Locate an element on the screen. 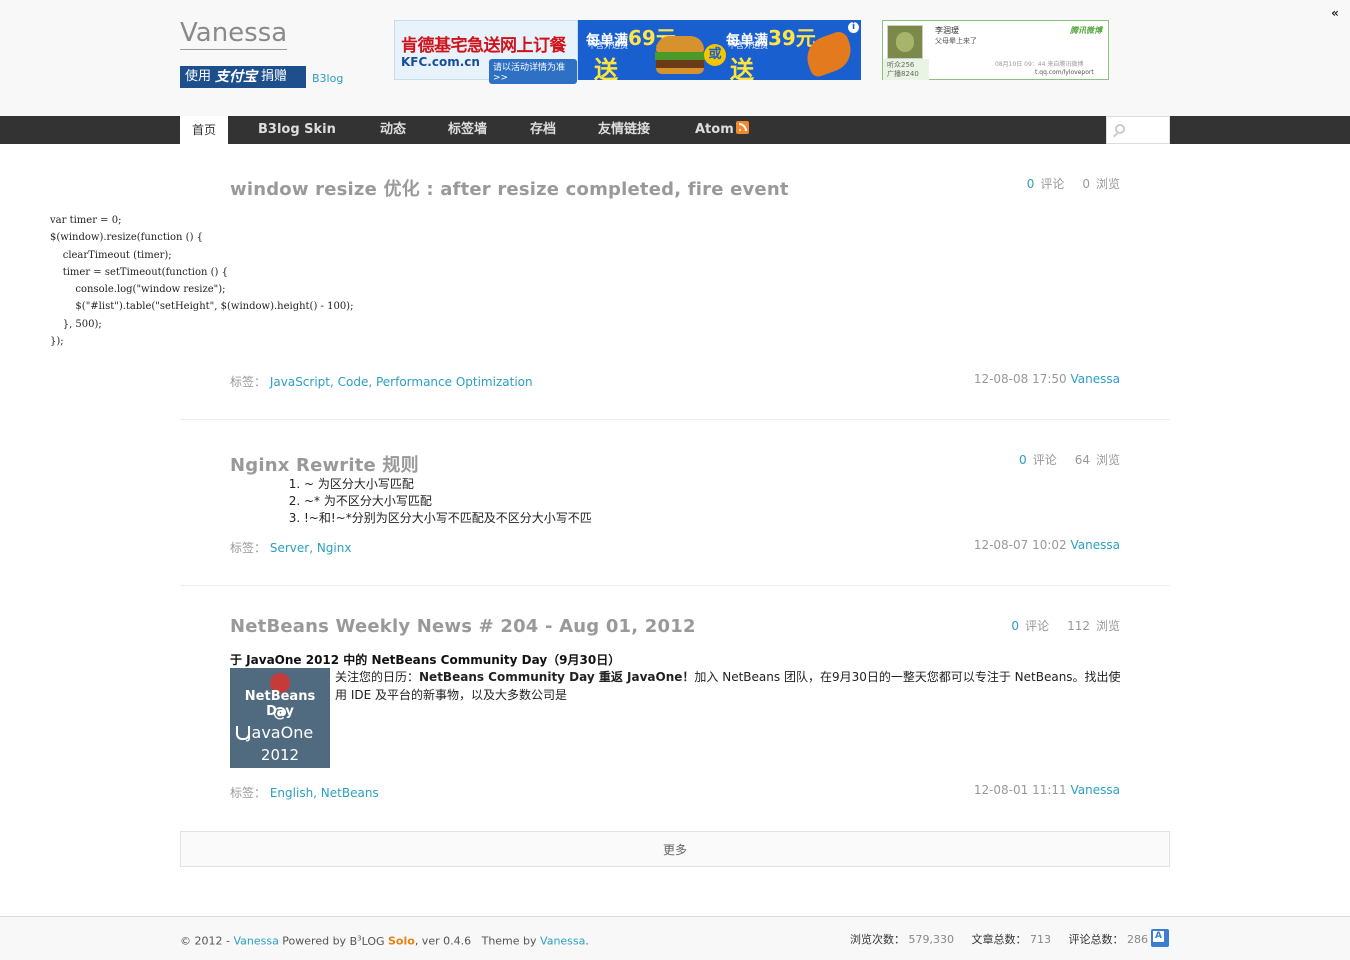 Image resolution: width=1350 pixels, height=960 pixels. stat-label: 文章总数： is located at coordinates (999, 939).